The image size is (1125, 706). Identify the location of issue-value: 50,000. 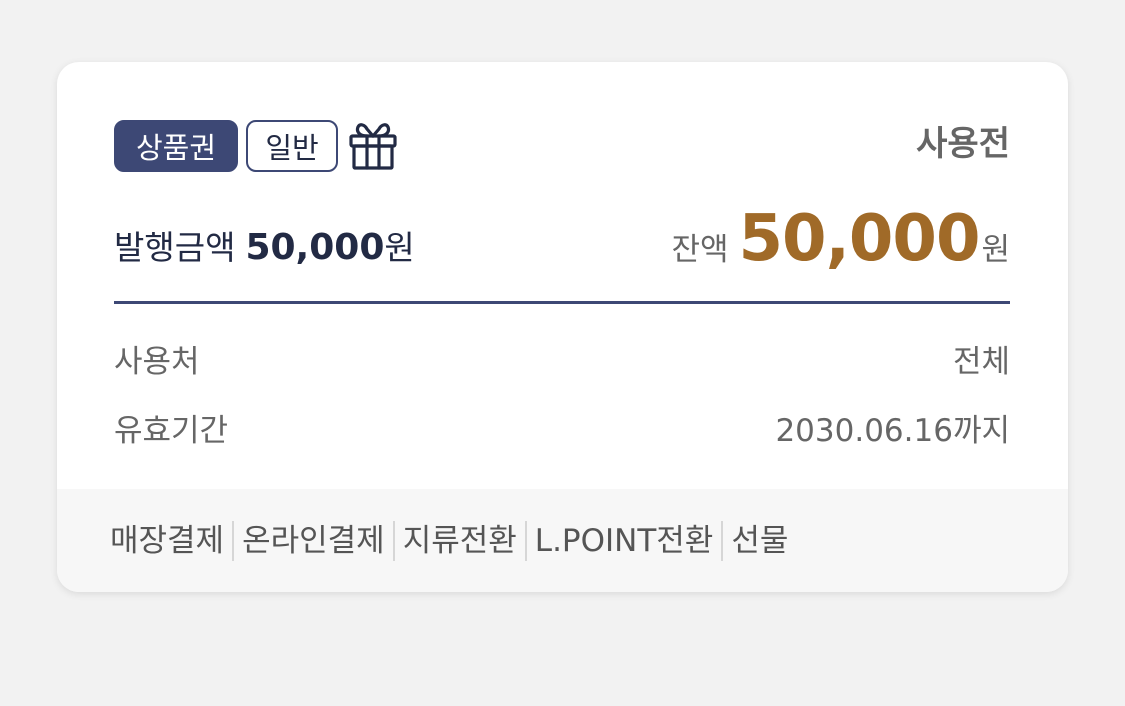
(315, 247).